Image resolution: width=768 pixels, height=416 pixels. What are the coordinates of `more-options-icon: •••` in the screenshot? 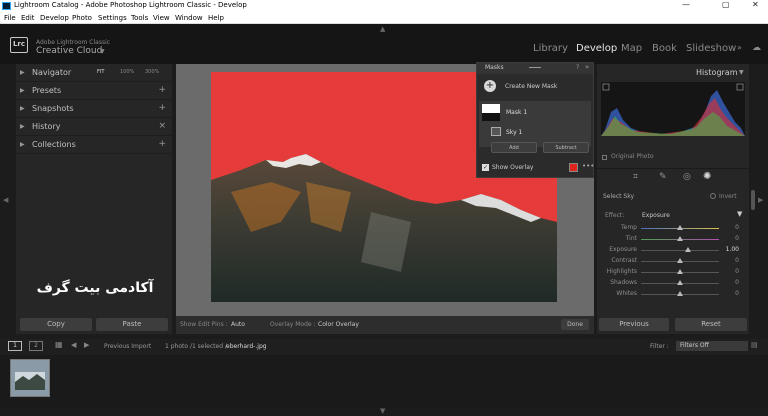 It's located at (588, 166).